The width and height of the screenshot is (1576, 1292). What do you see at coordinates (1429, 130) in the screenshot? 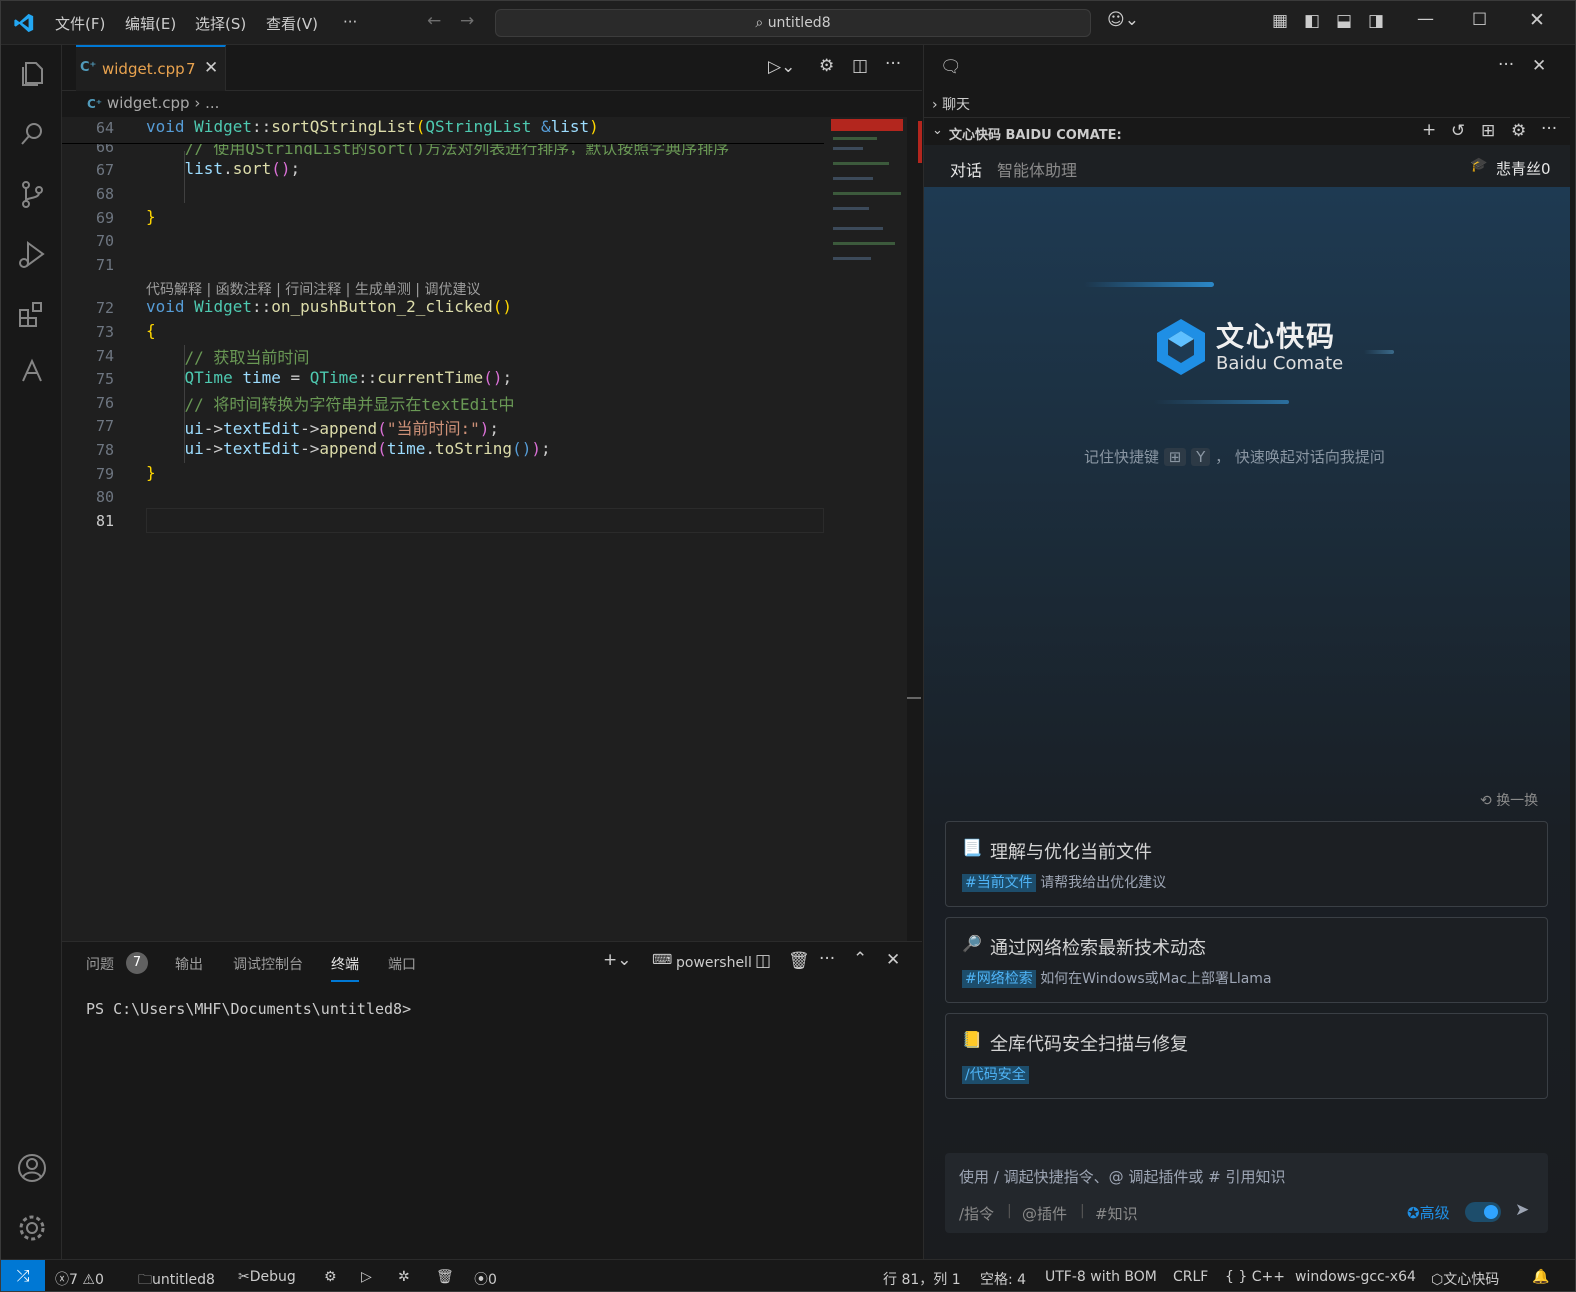
I see `new-chat-plus-icon: +` at bounding box center [1429, 130].